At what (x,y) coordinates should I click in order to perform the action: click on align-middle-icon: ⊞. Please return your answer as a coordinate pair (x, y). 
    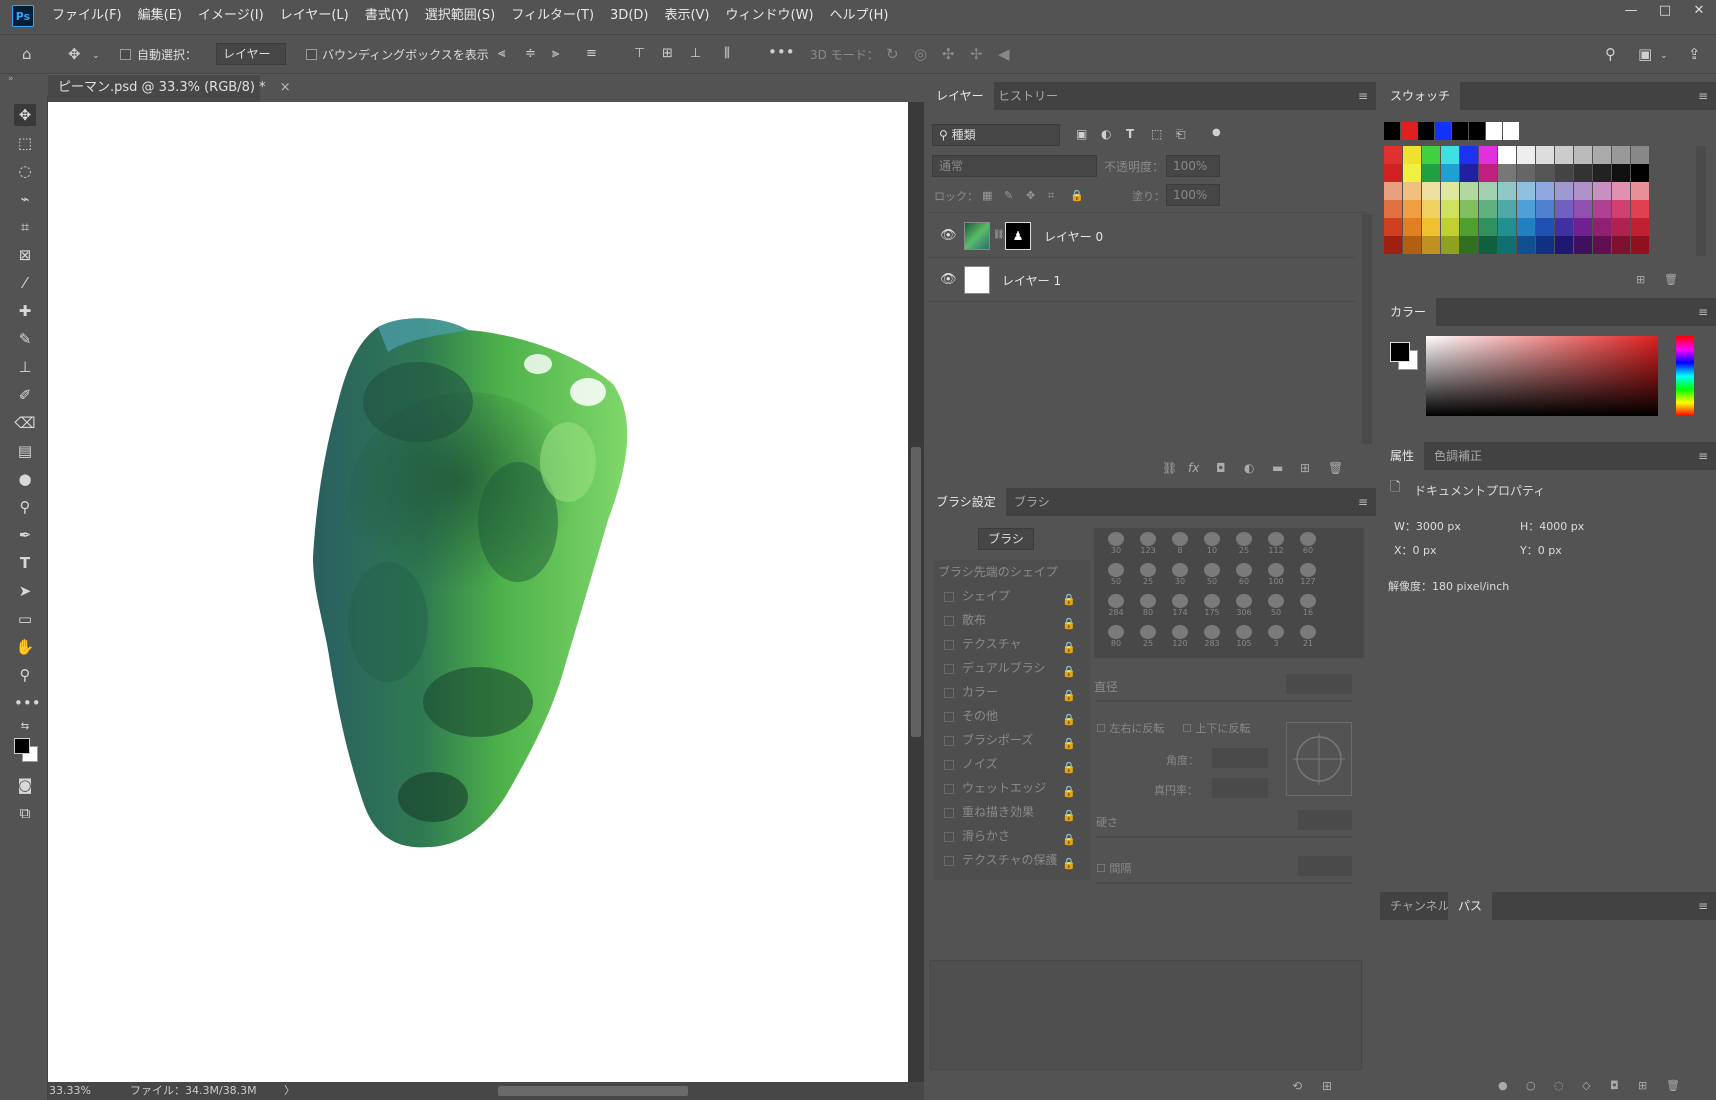
    Looking at the image, I should click on (667, 54).